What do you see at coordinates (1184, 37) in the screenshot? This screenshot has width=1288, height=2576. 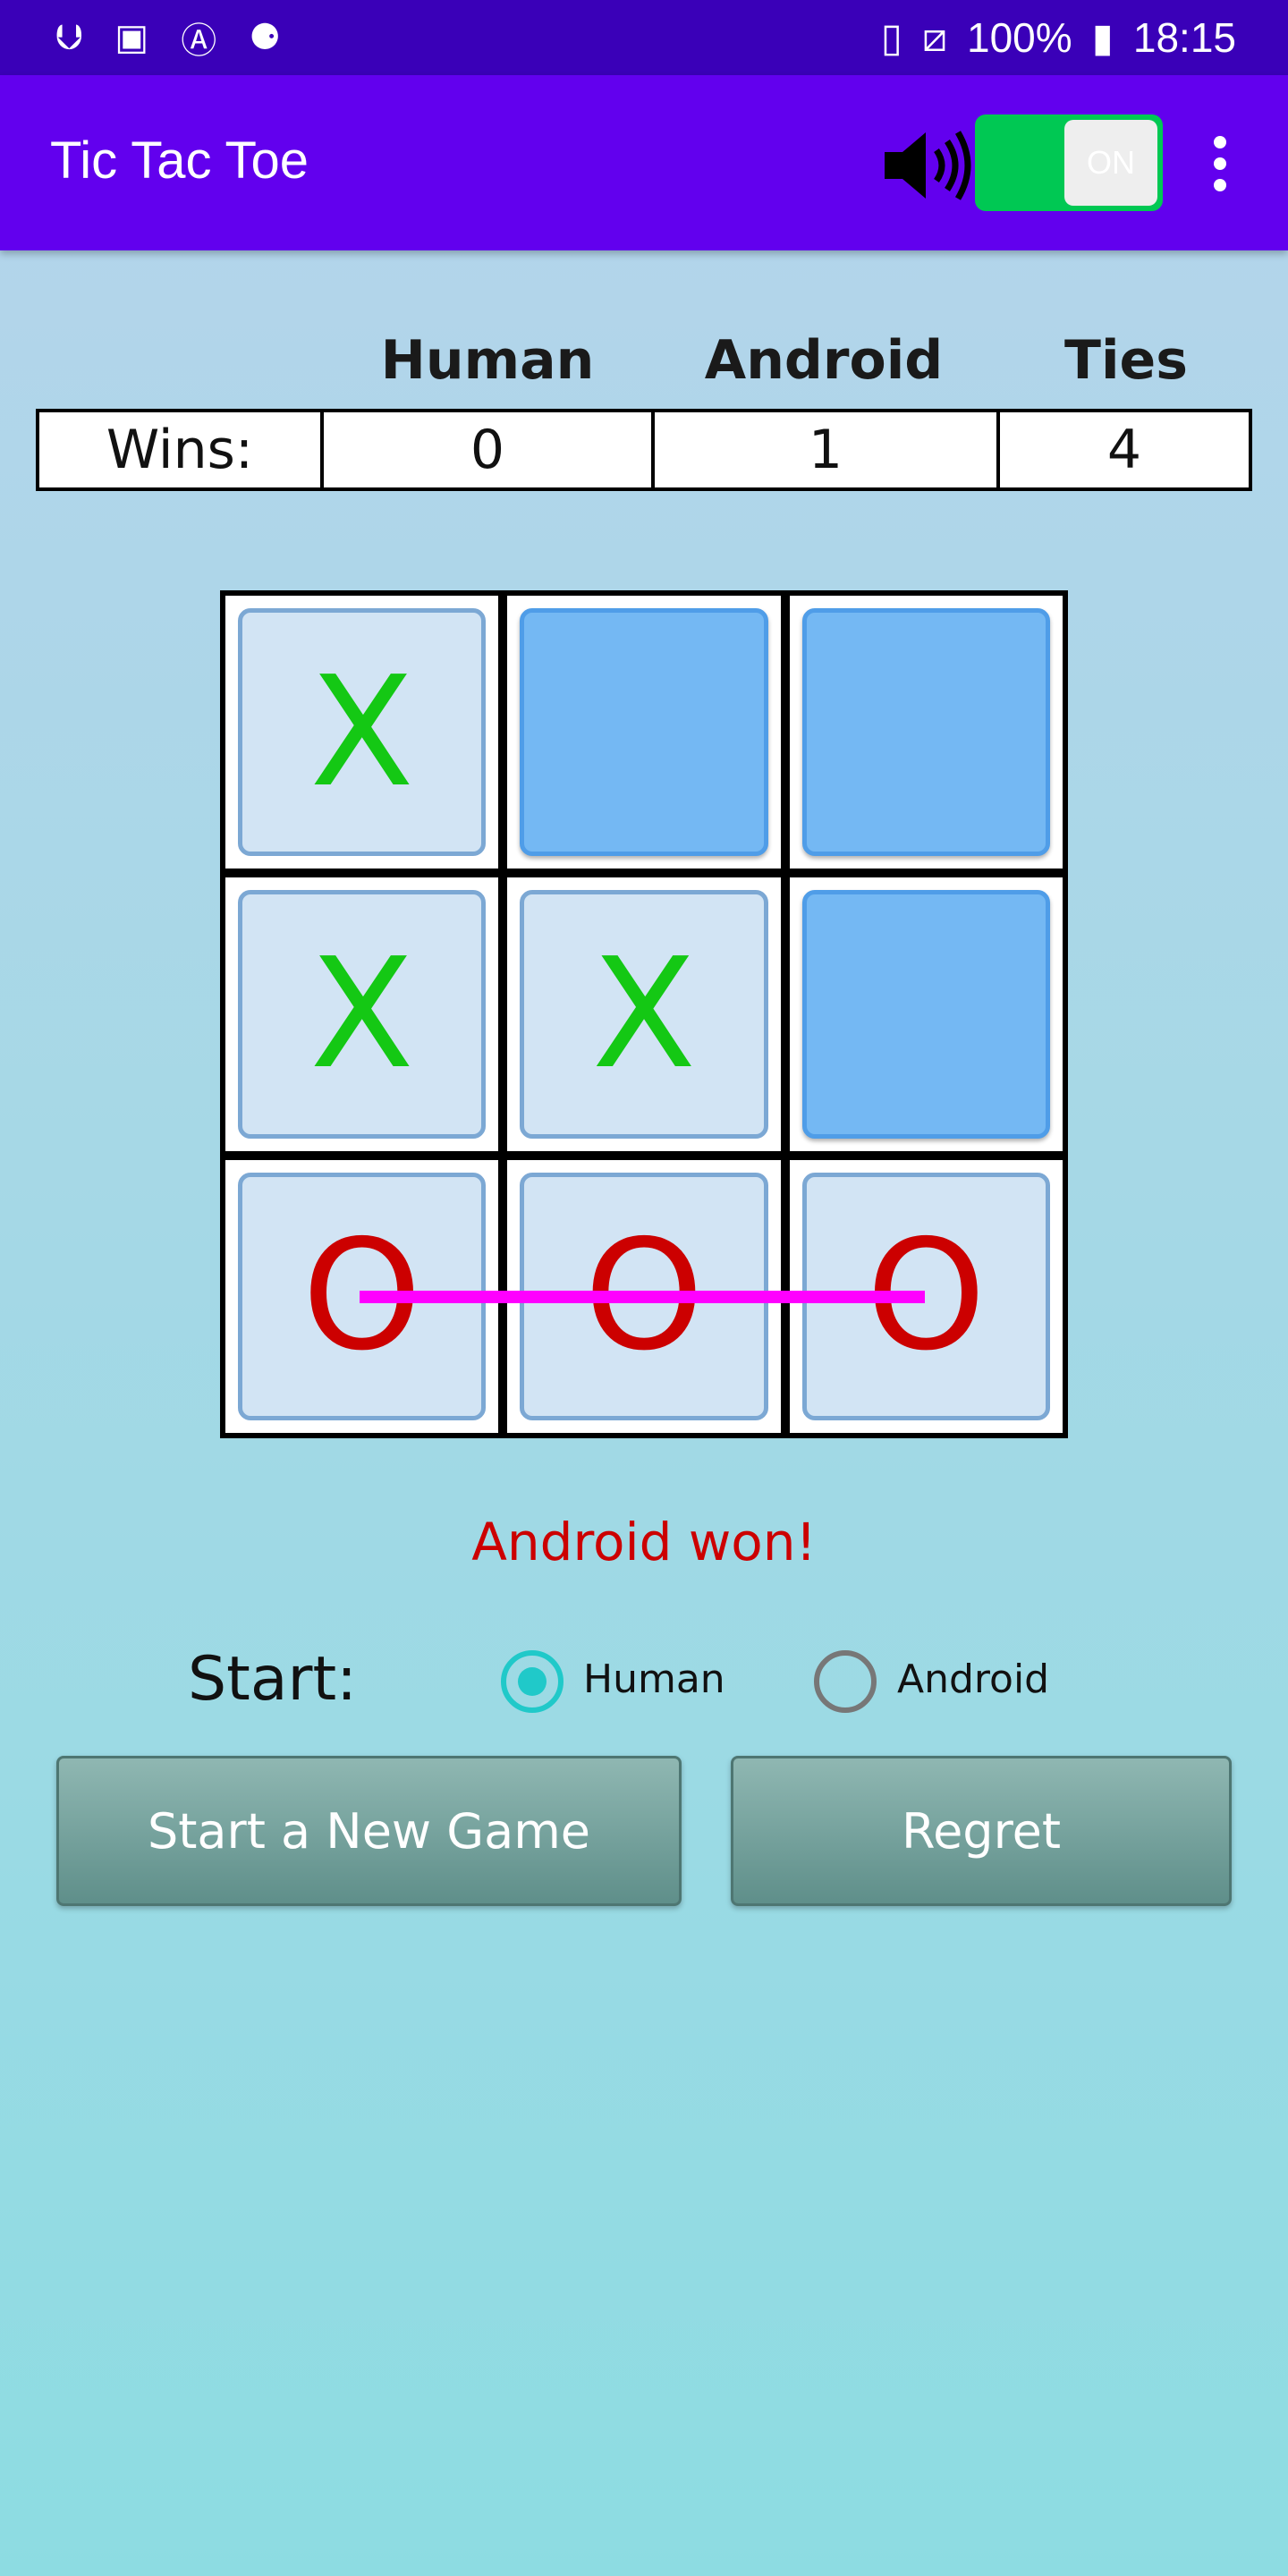 I see `clock: 18:15` at bounding box center [1184, 37].